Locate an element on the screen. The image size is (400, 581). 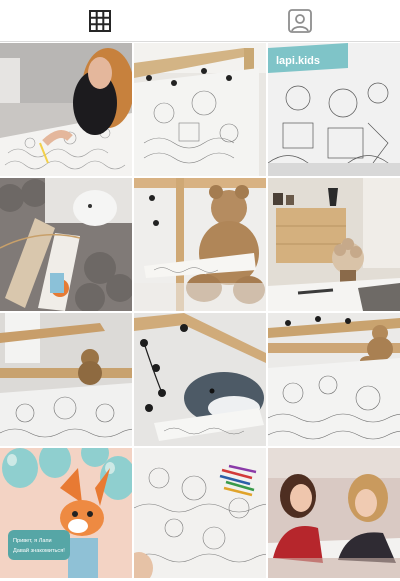
post-tag-text: lapi.kids is located at coordinates (298, 61).